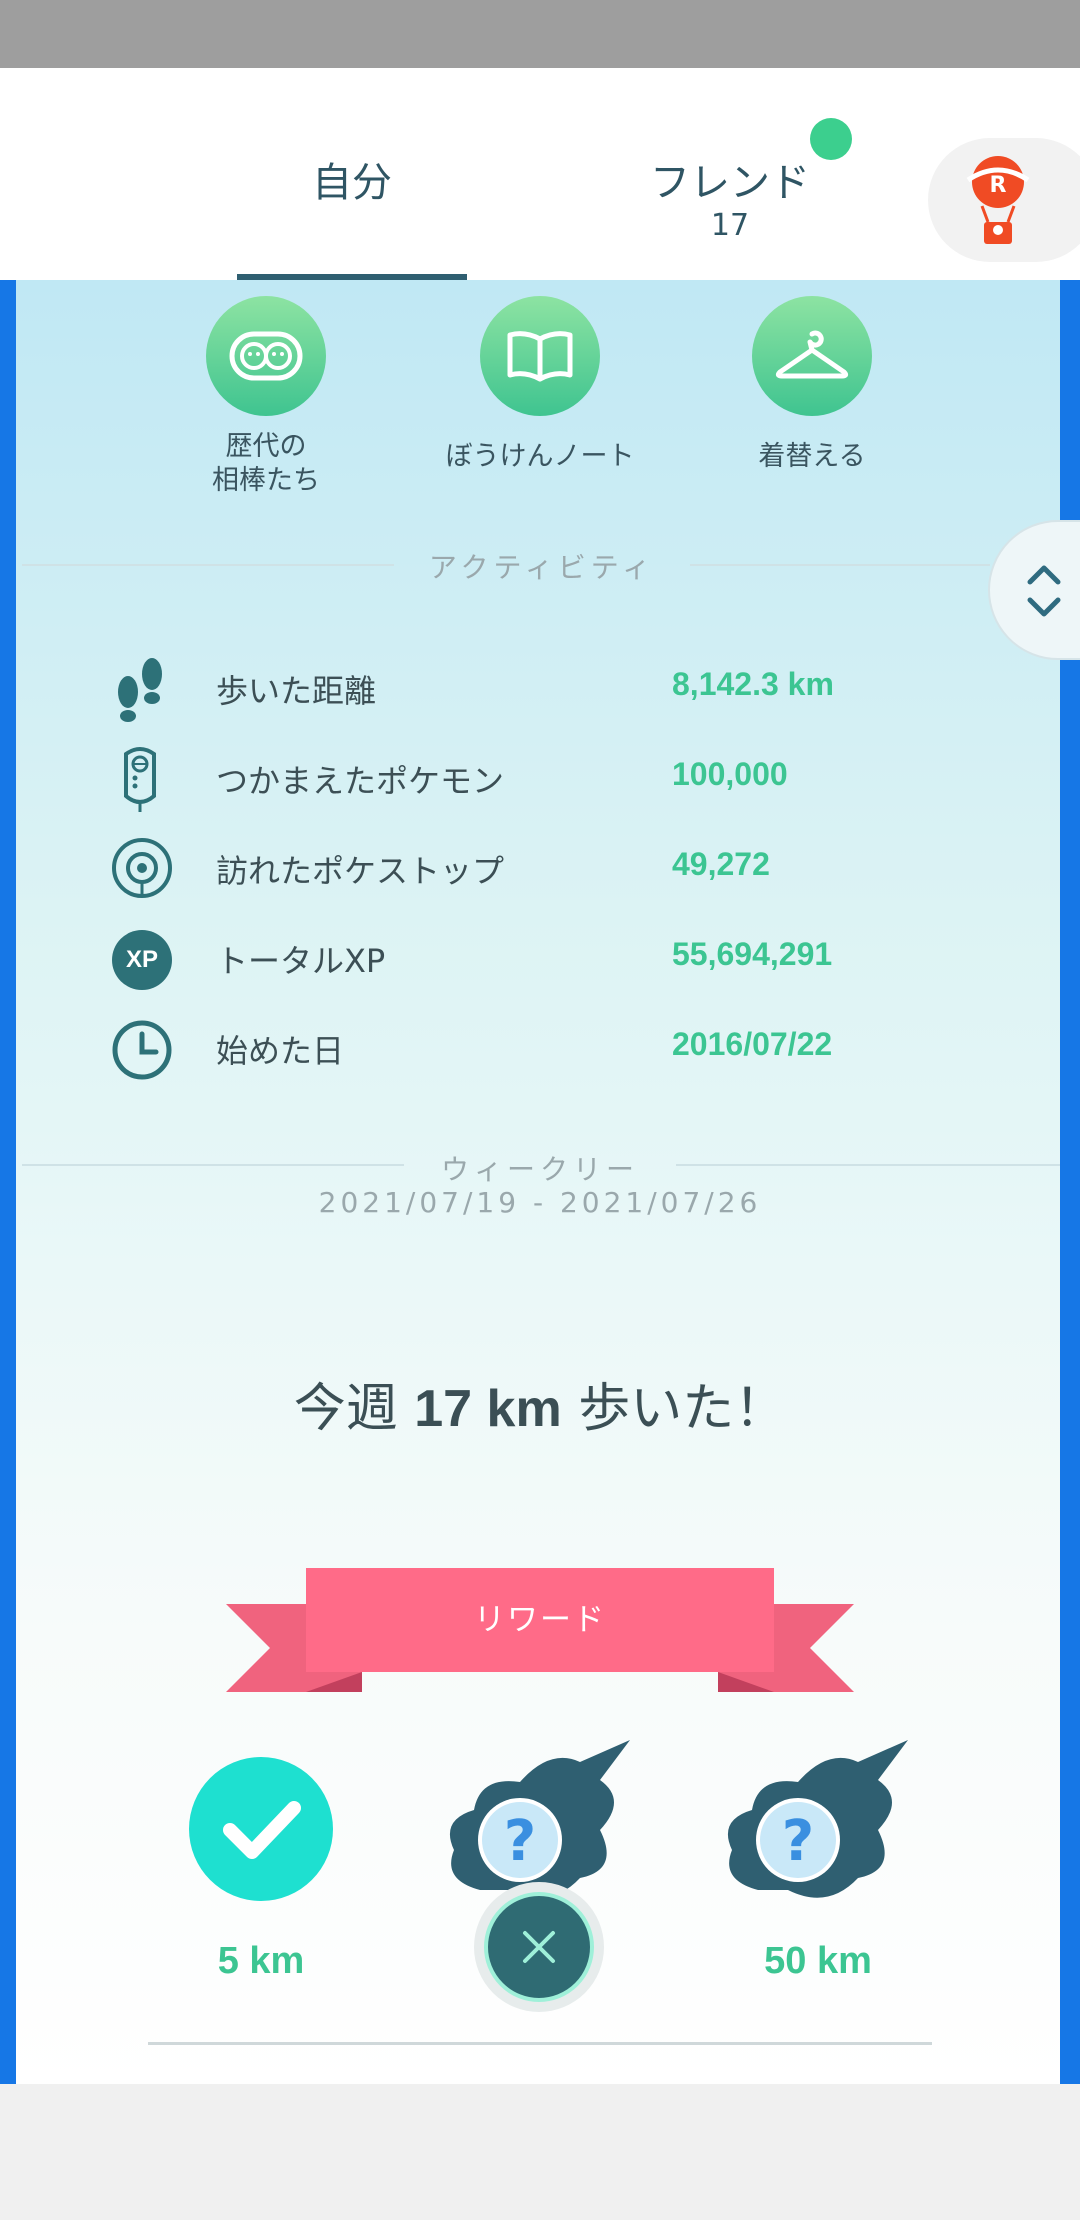  What do you see at coordinates (213, 1165) in the screenshot?
I see `weekly-divider-left` at bounding box center [213, 1165].